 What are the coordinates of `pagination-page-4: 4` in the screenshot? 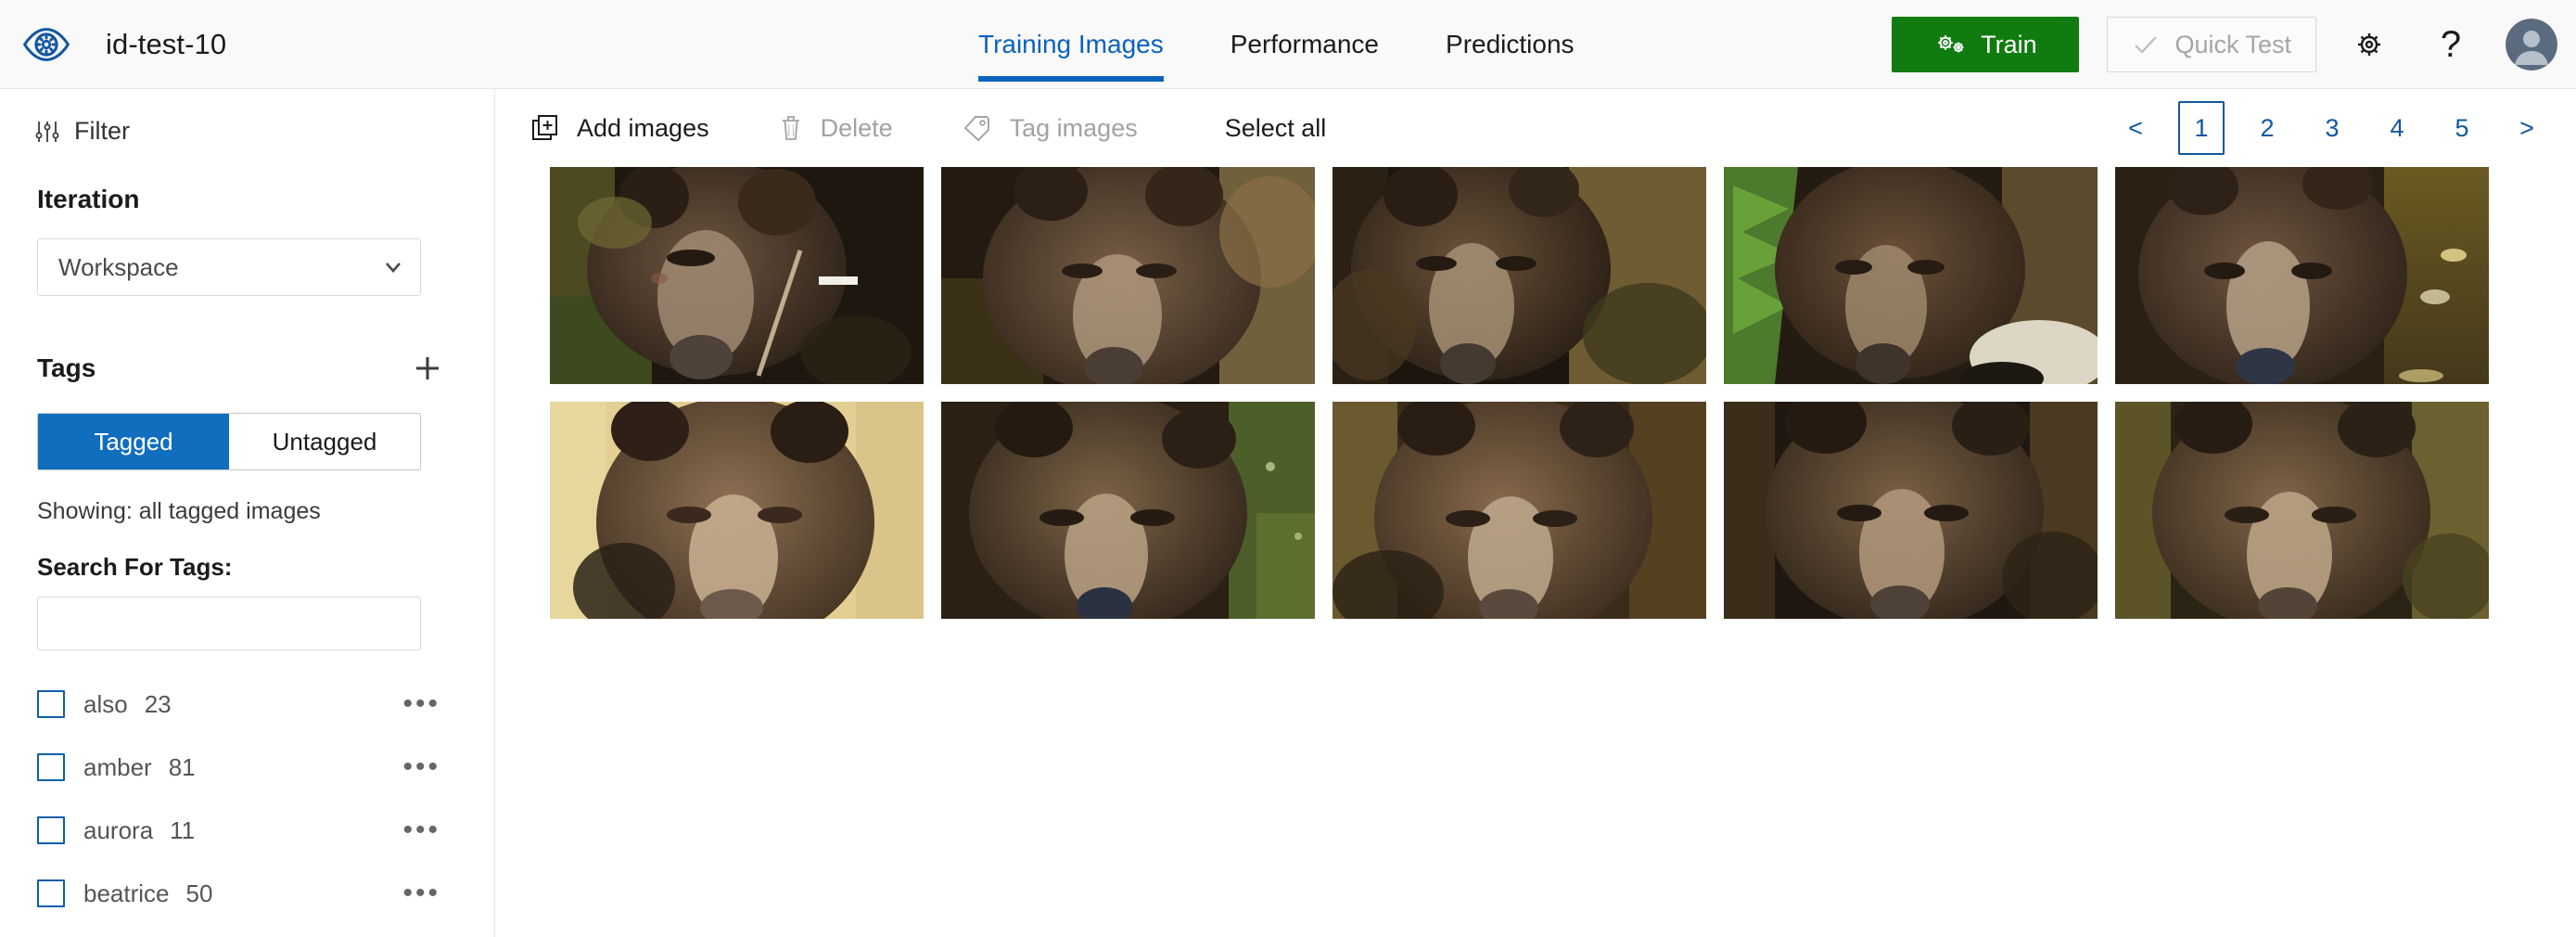 It's located at (2397, 128).